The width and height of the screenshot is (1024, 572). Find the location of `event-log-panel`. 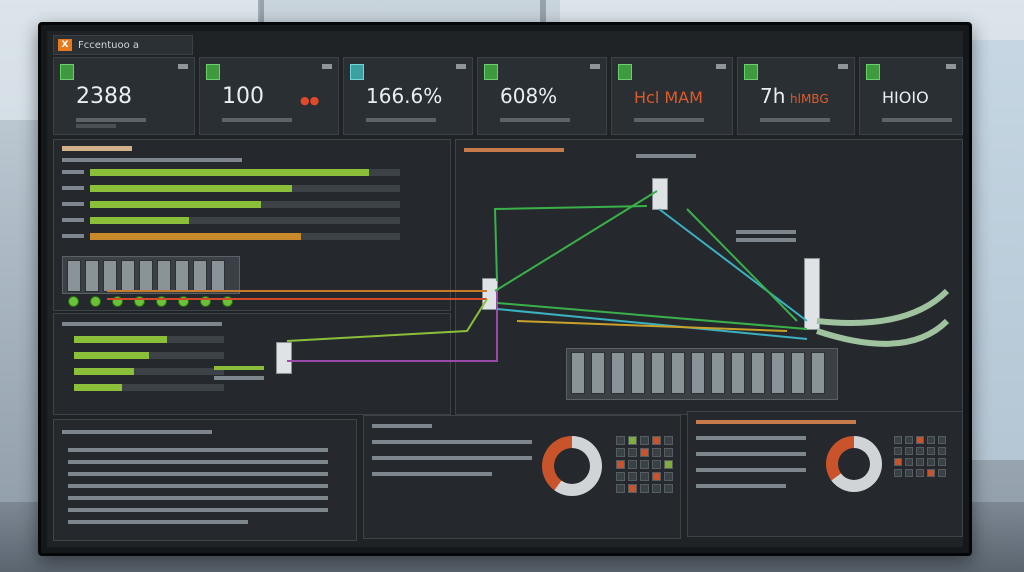

event-log-panel is located at coordinates (205, 480).